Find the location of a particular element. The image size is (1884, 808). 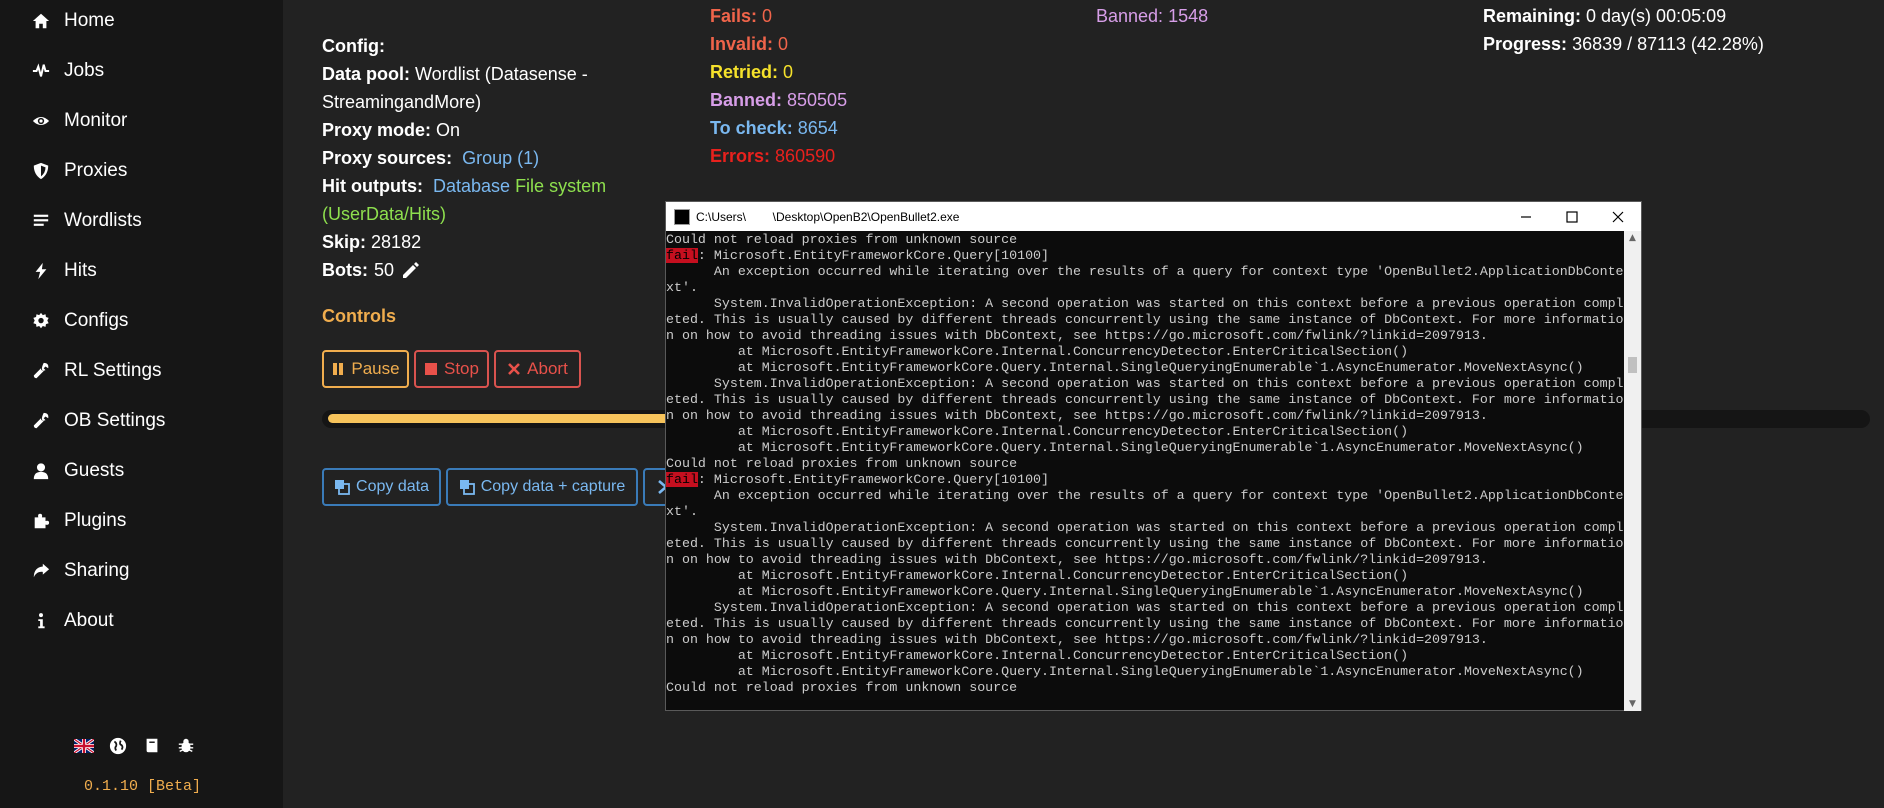

wrench-icon is located at coordinates (41, 371).